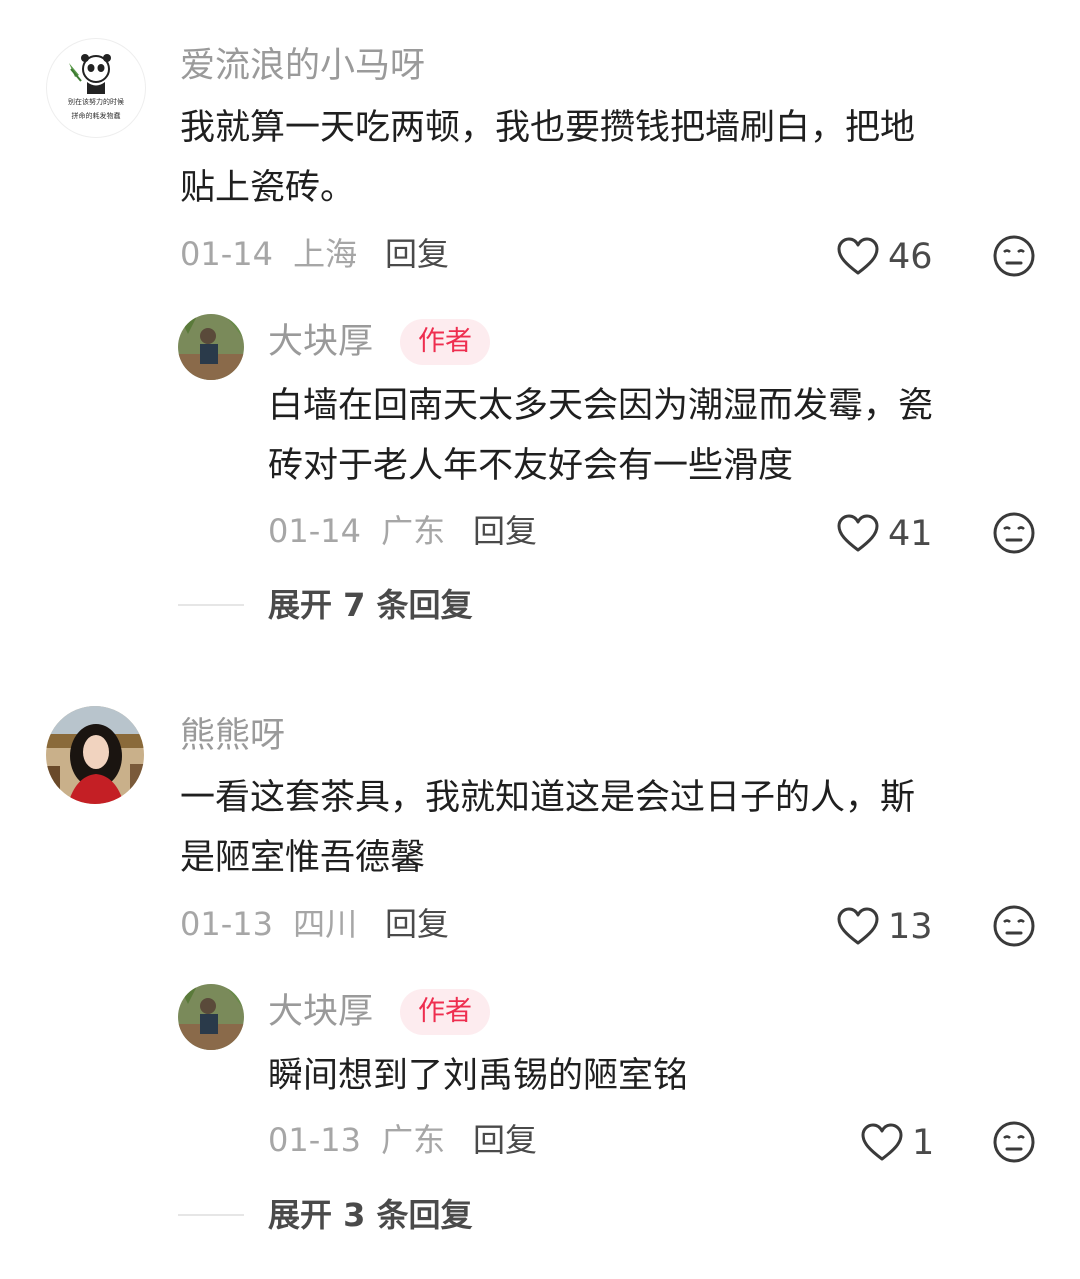 The width and height of the screenshot is (1080, 1279). What do you see at coordinates (303, 858) in the screenshot?
I see `comment-content-line: 是陋室惟吾德馨` at bounding box center [303, 858].